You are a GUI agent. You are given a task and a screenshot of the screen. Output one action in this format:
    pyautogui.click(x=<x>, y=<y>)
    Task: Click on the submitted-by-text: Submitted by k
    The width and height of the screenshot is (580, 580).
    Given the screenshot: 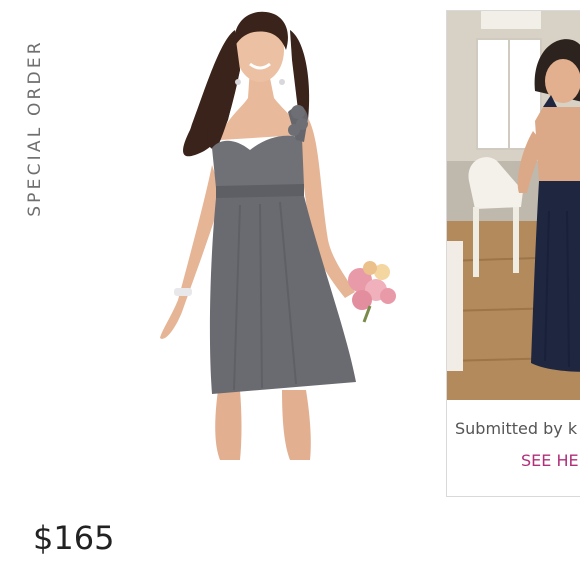 What is the action you would take?
    pyautogui.click(x=516, y=428)
    